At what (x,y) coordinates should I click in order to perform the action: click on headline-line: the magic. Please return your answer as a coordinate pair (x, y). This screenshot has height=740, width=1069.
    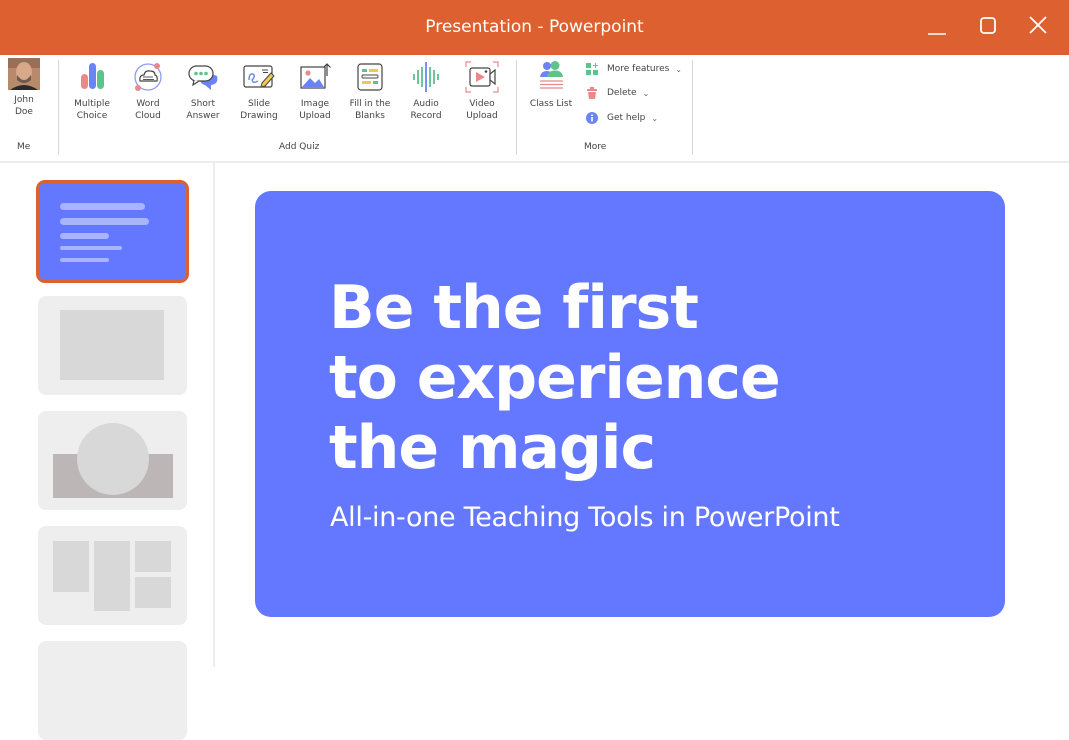
    Looking at the image, I should click on (492, 448).